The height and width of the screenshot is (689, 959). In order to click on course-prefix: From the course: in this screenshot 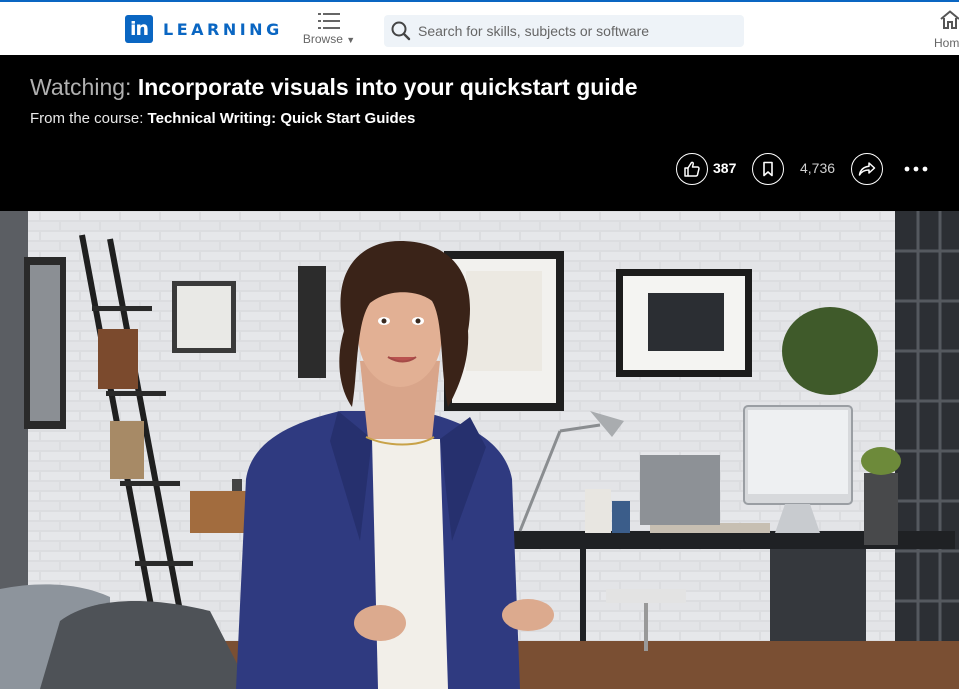, I will do `click(87, 118)`.